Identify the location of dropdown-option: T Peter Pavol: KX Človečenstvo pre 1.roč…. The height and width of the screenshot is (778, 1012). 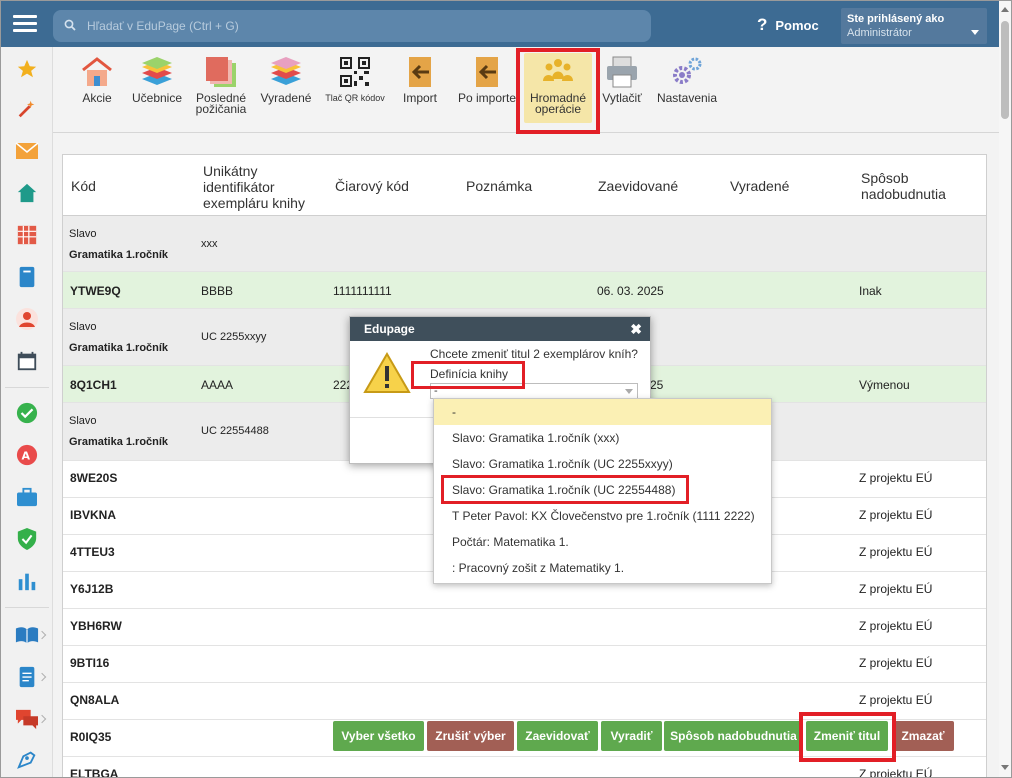
(602, 516).